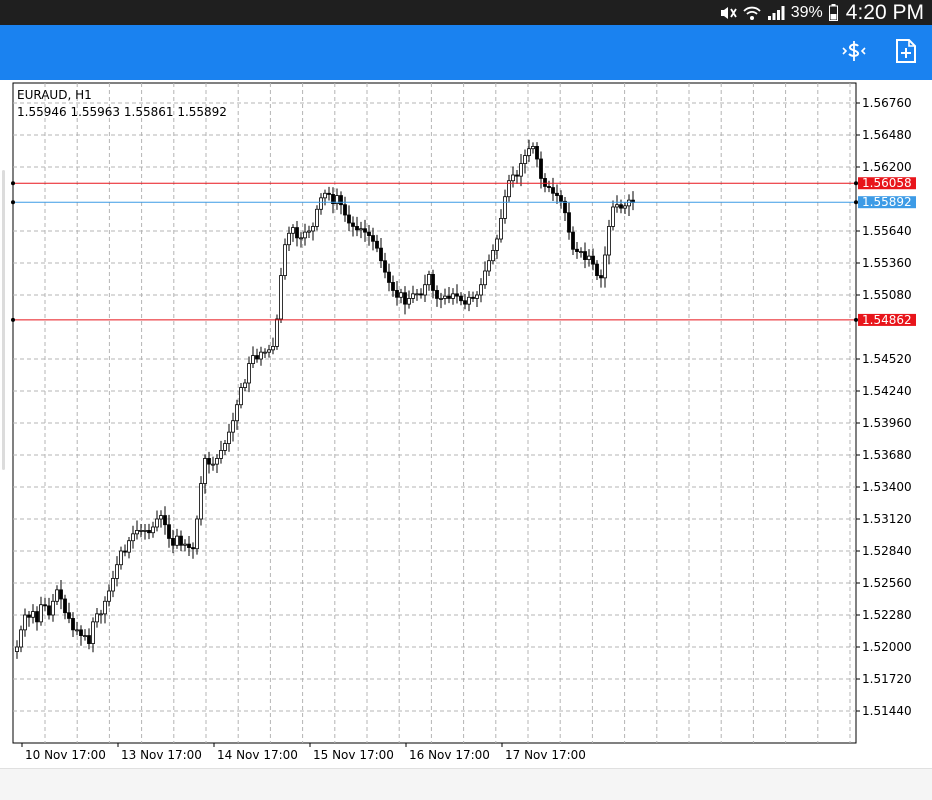 The height and width of the screenshot is (800, 932). I want to click on x-tick-label: 10 Nov 17:00, so click(65, 755).